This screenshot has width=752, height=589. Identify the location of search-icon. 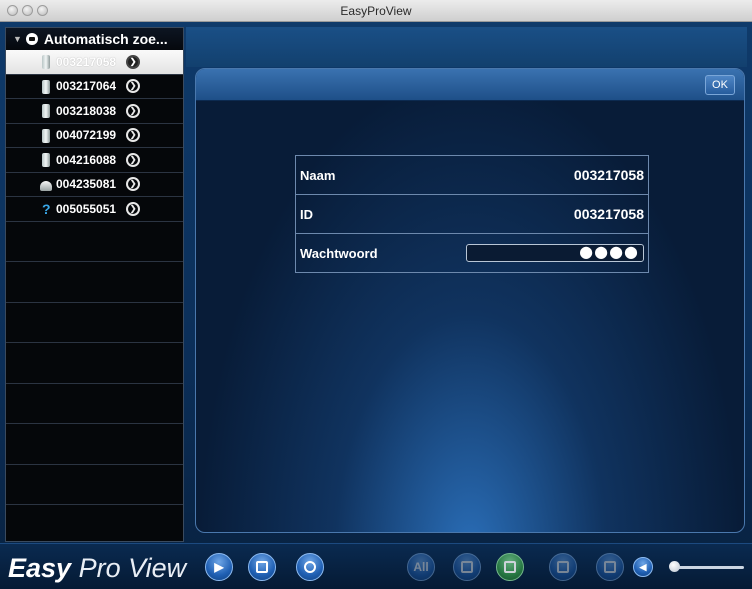
(310, 567).